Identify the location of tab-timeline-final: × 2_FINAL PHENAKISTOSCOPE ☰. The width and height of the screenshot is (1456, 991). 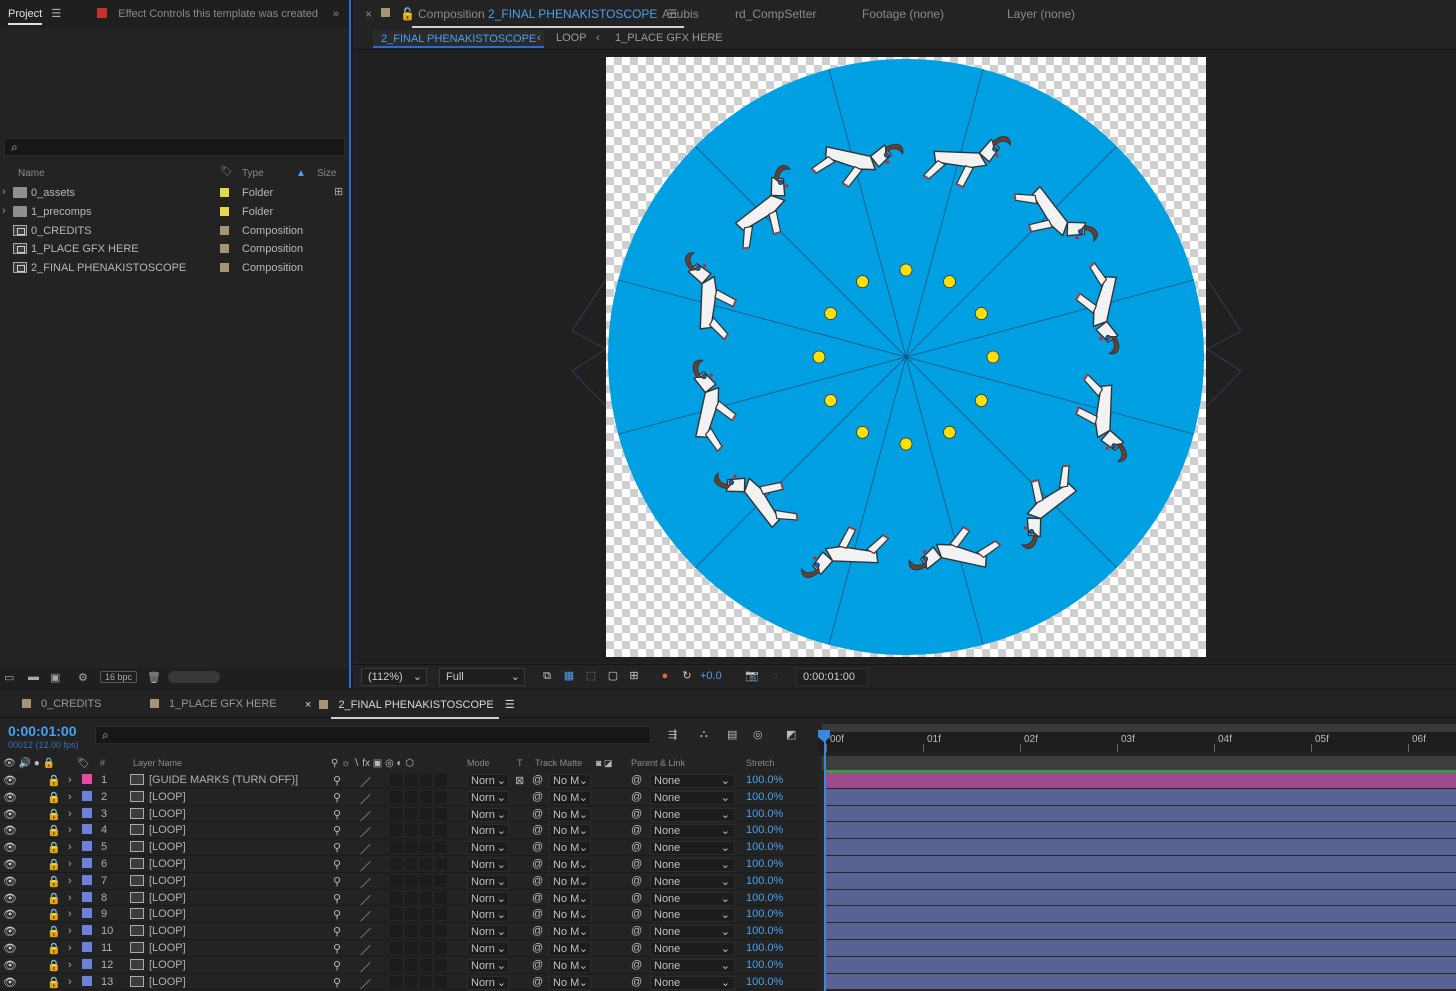
(410, 708).